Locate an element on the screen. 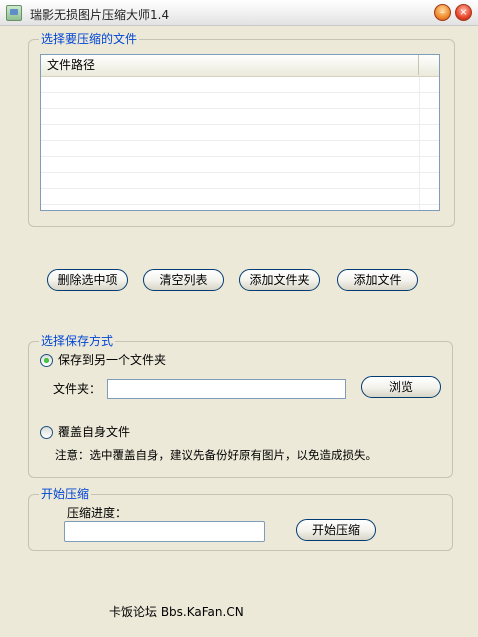  start-compress-button: 开始压缩 is located at coordinates (336, 530).